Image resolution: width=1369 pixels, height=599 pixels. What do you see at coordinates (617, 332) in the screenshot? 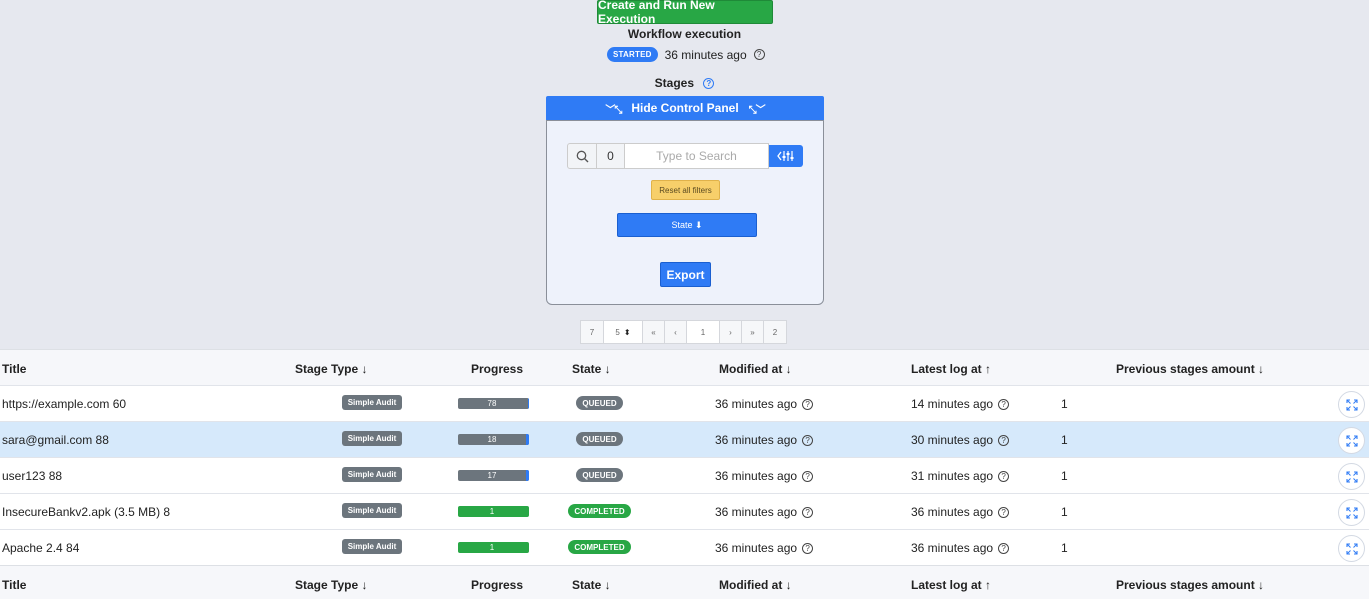
I see `page-size-value: 5` at bounding box center [617, 332].